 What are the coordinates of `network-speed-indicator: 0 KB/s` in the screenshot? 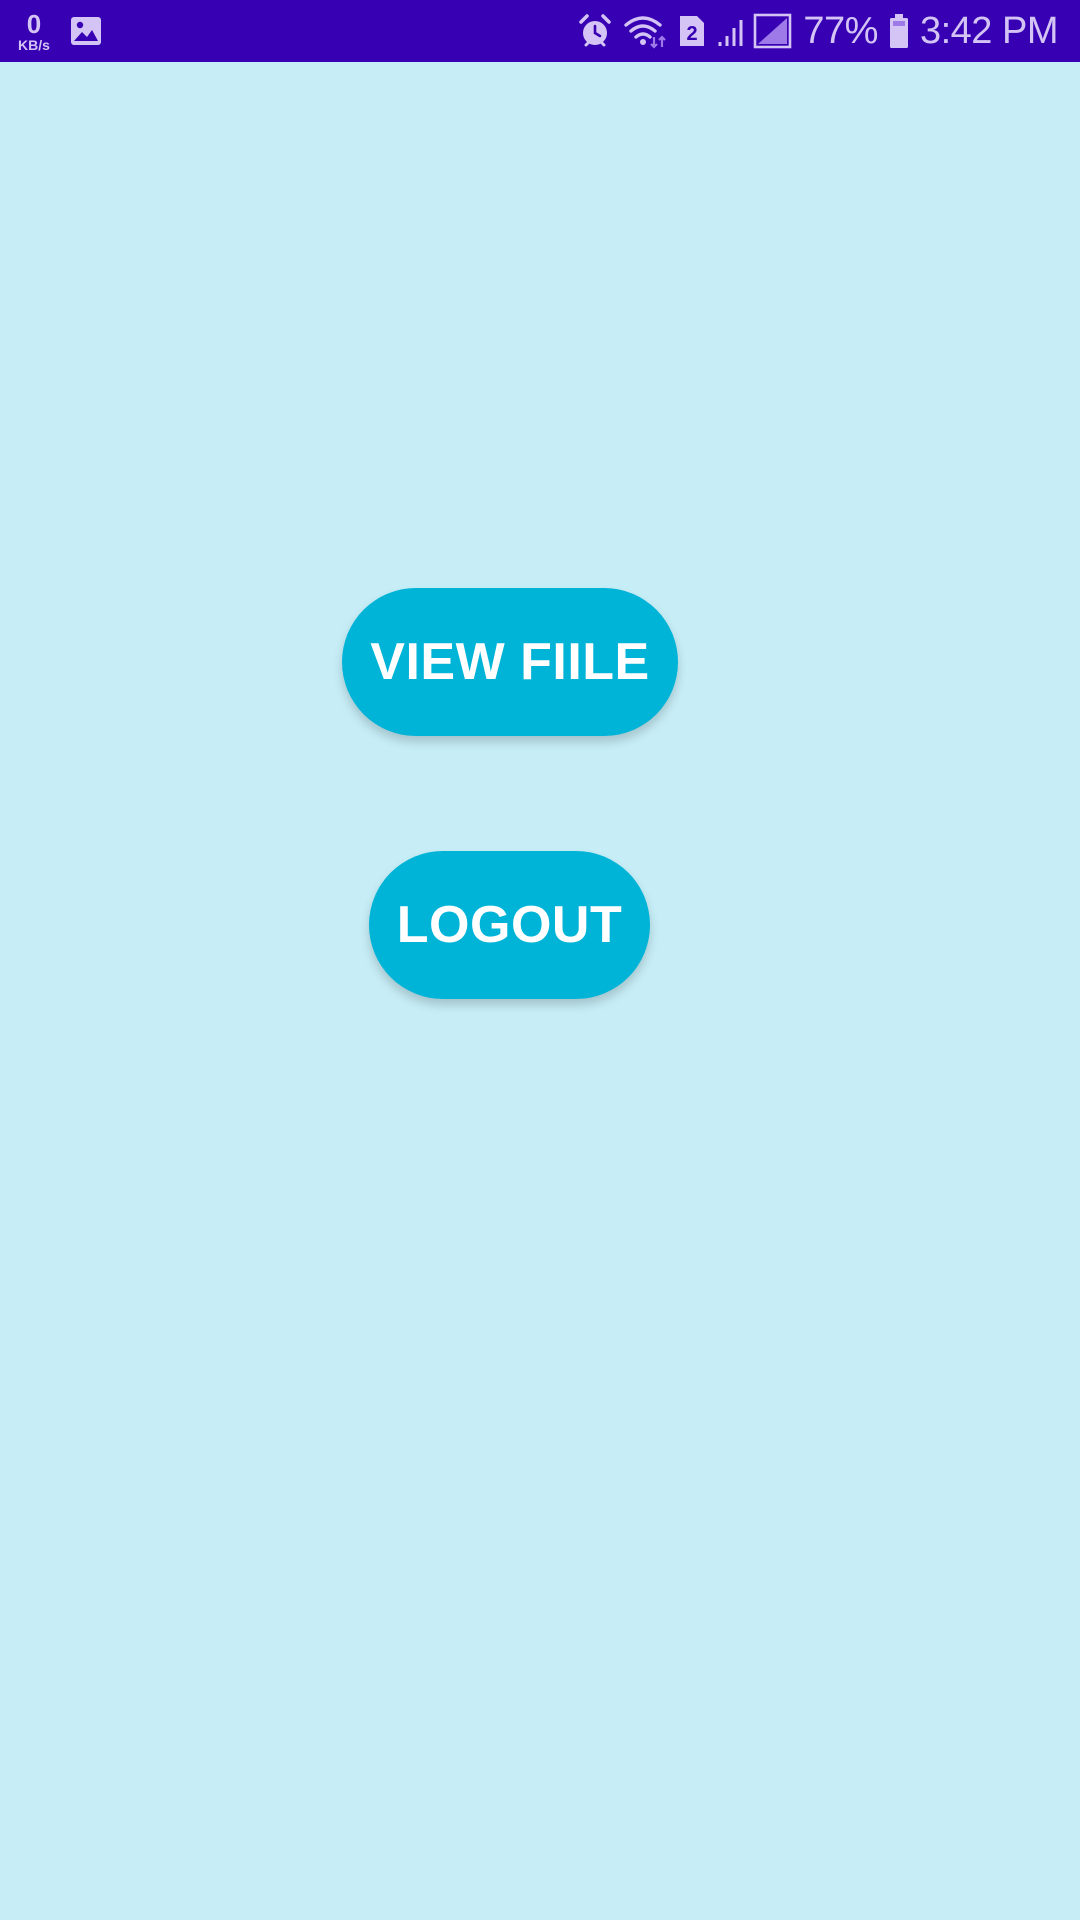 It's located at (34, 31).